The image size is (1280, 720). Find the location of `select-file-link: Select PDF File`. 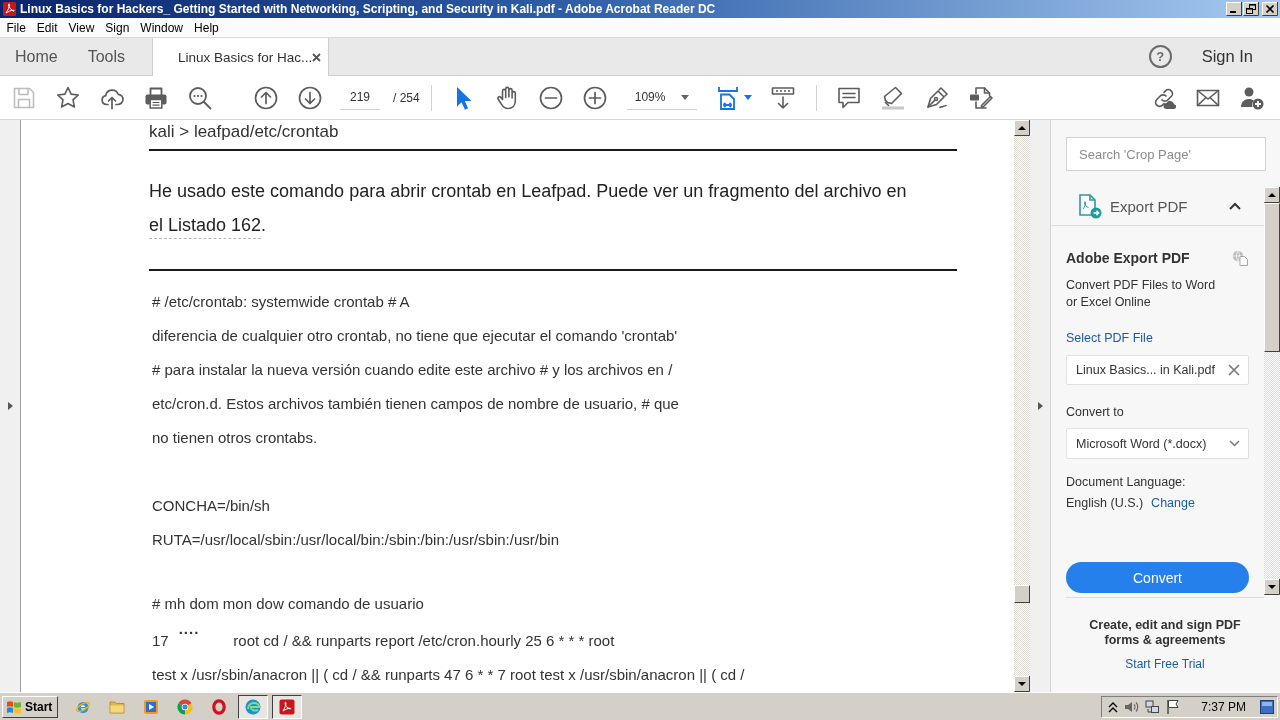

select-file-link: Select PDF File is located at coordinates (1109, 338).